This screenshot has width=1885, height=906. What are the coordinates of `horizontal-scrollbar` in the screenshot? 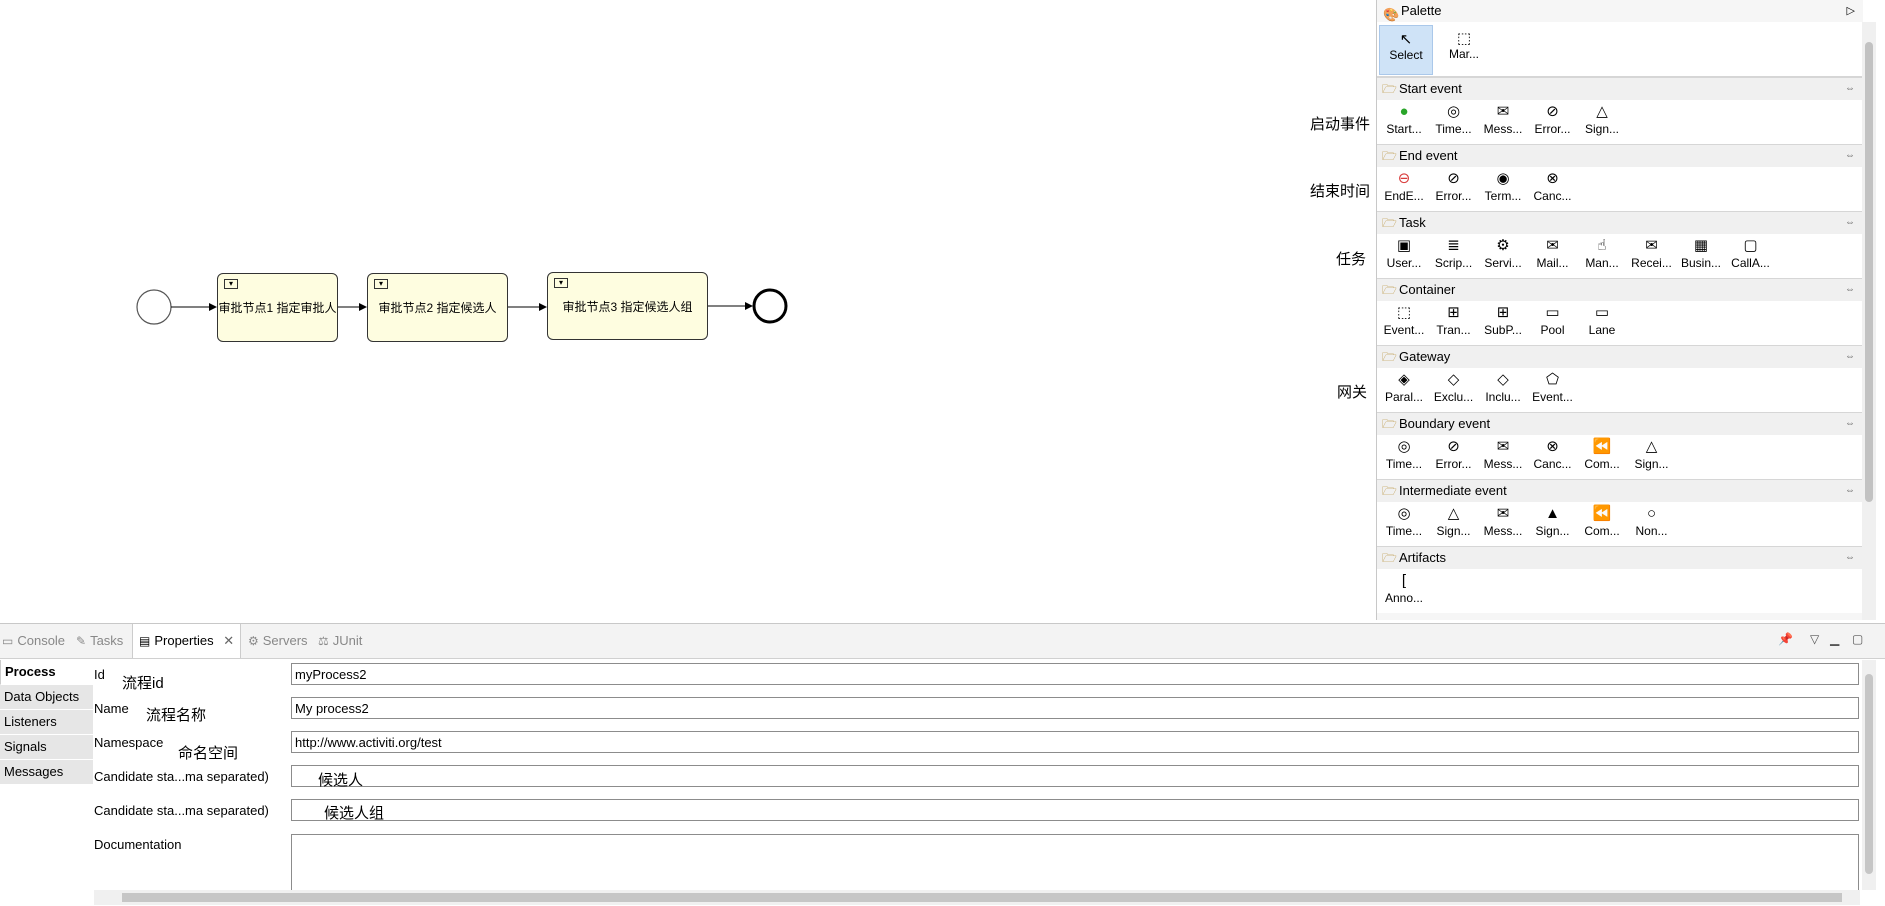 It's located at (977, 897).